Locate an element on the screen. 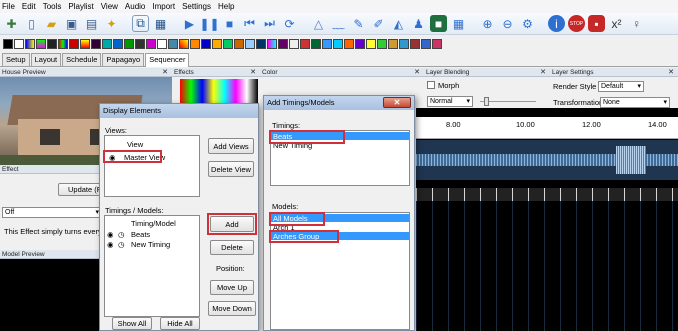  effect-dropdown: Off is located at coordinates (52, 212).